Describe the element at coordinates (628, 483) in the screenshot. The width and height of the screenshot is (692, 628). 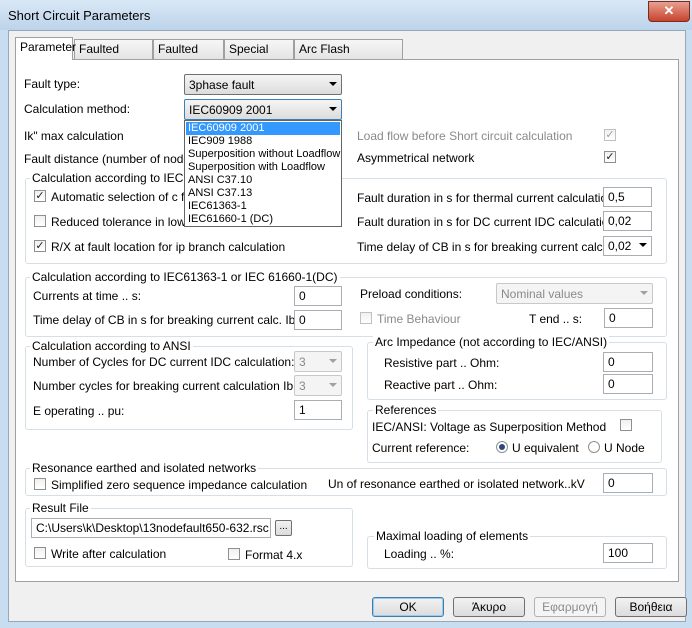
I see `un-resonance-input: 0` at that location.